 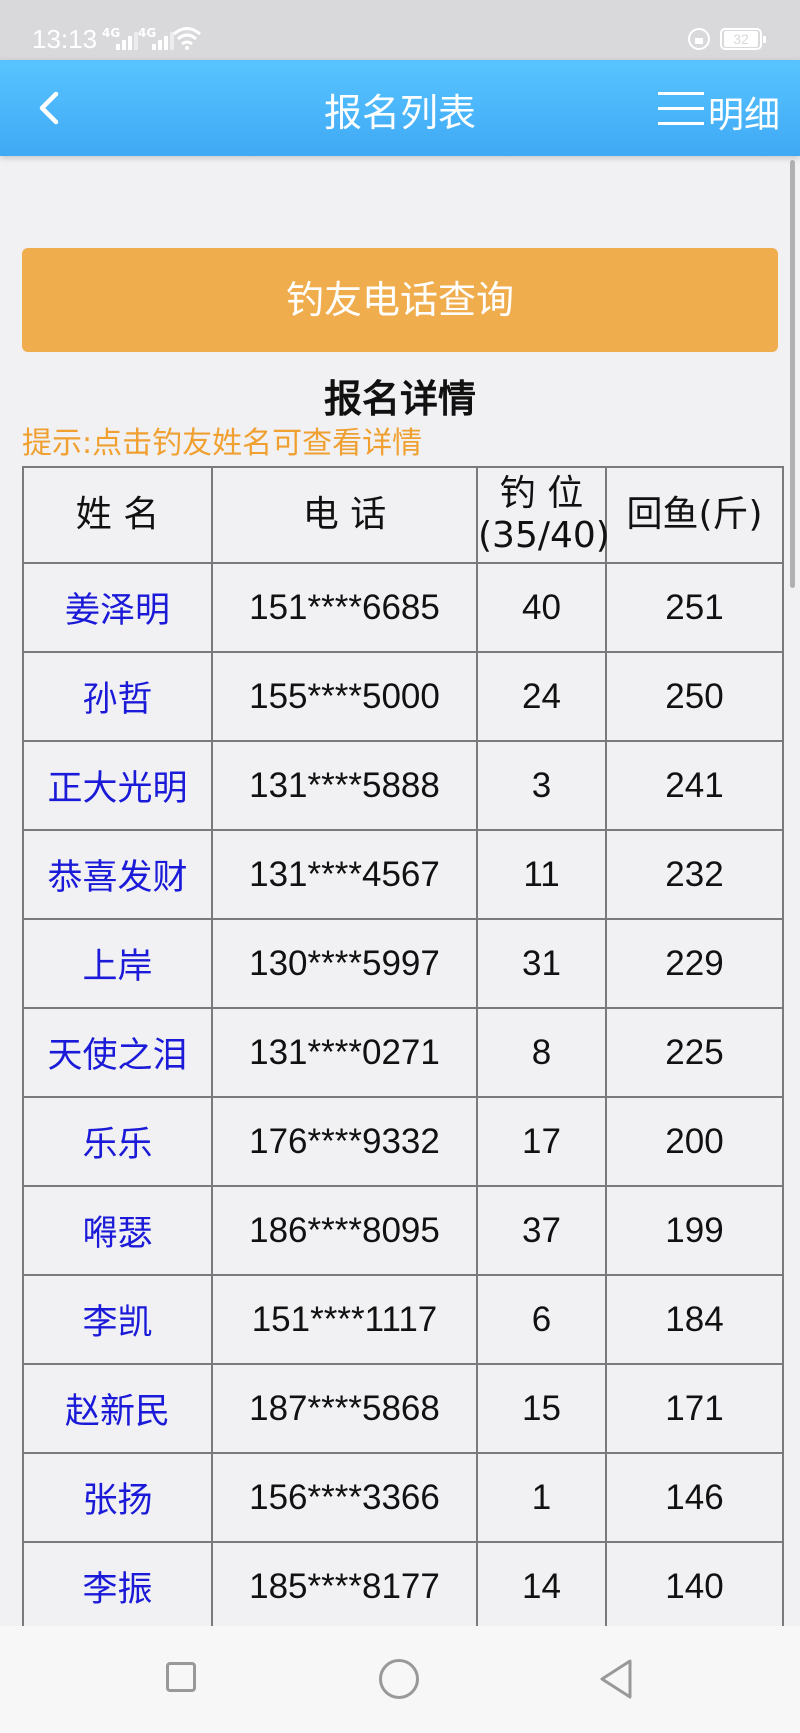 What do you see at coordinates (694, 1319) in the screenshot?
I see `catch-weight-cell: 184` at bounding box center [694, 1319].